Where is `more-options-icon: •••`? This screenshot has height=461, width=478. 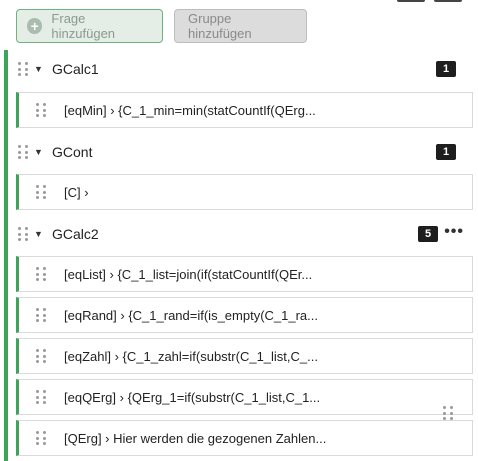
more-options-icon: ••• is located at coordinates (454, 232).